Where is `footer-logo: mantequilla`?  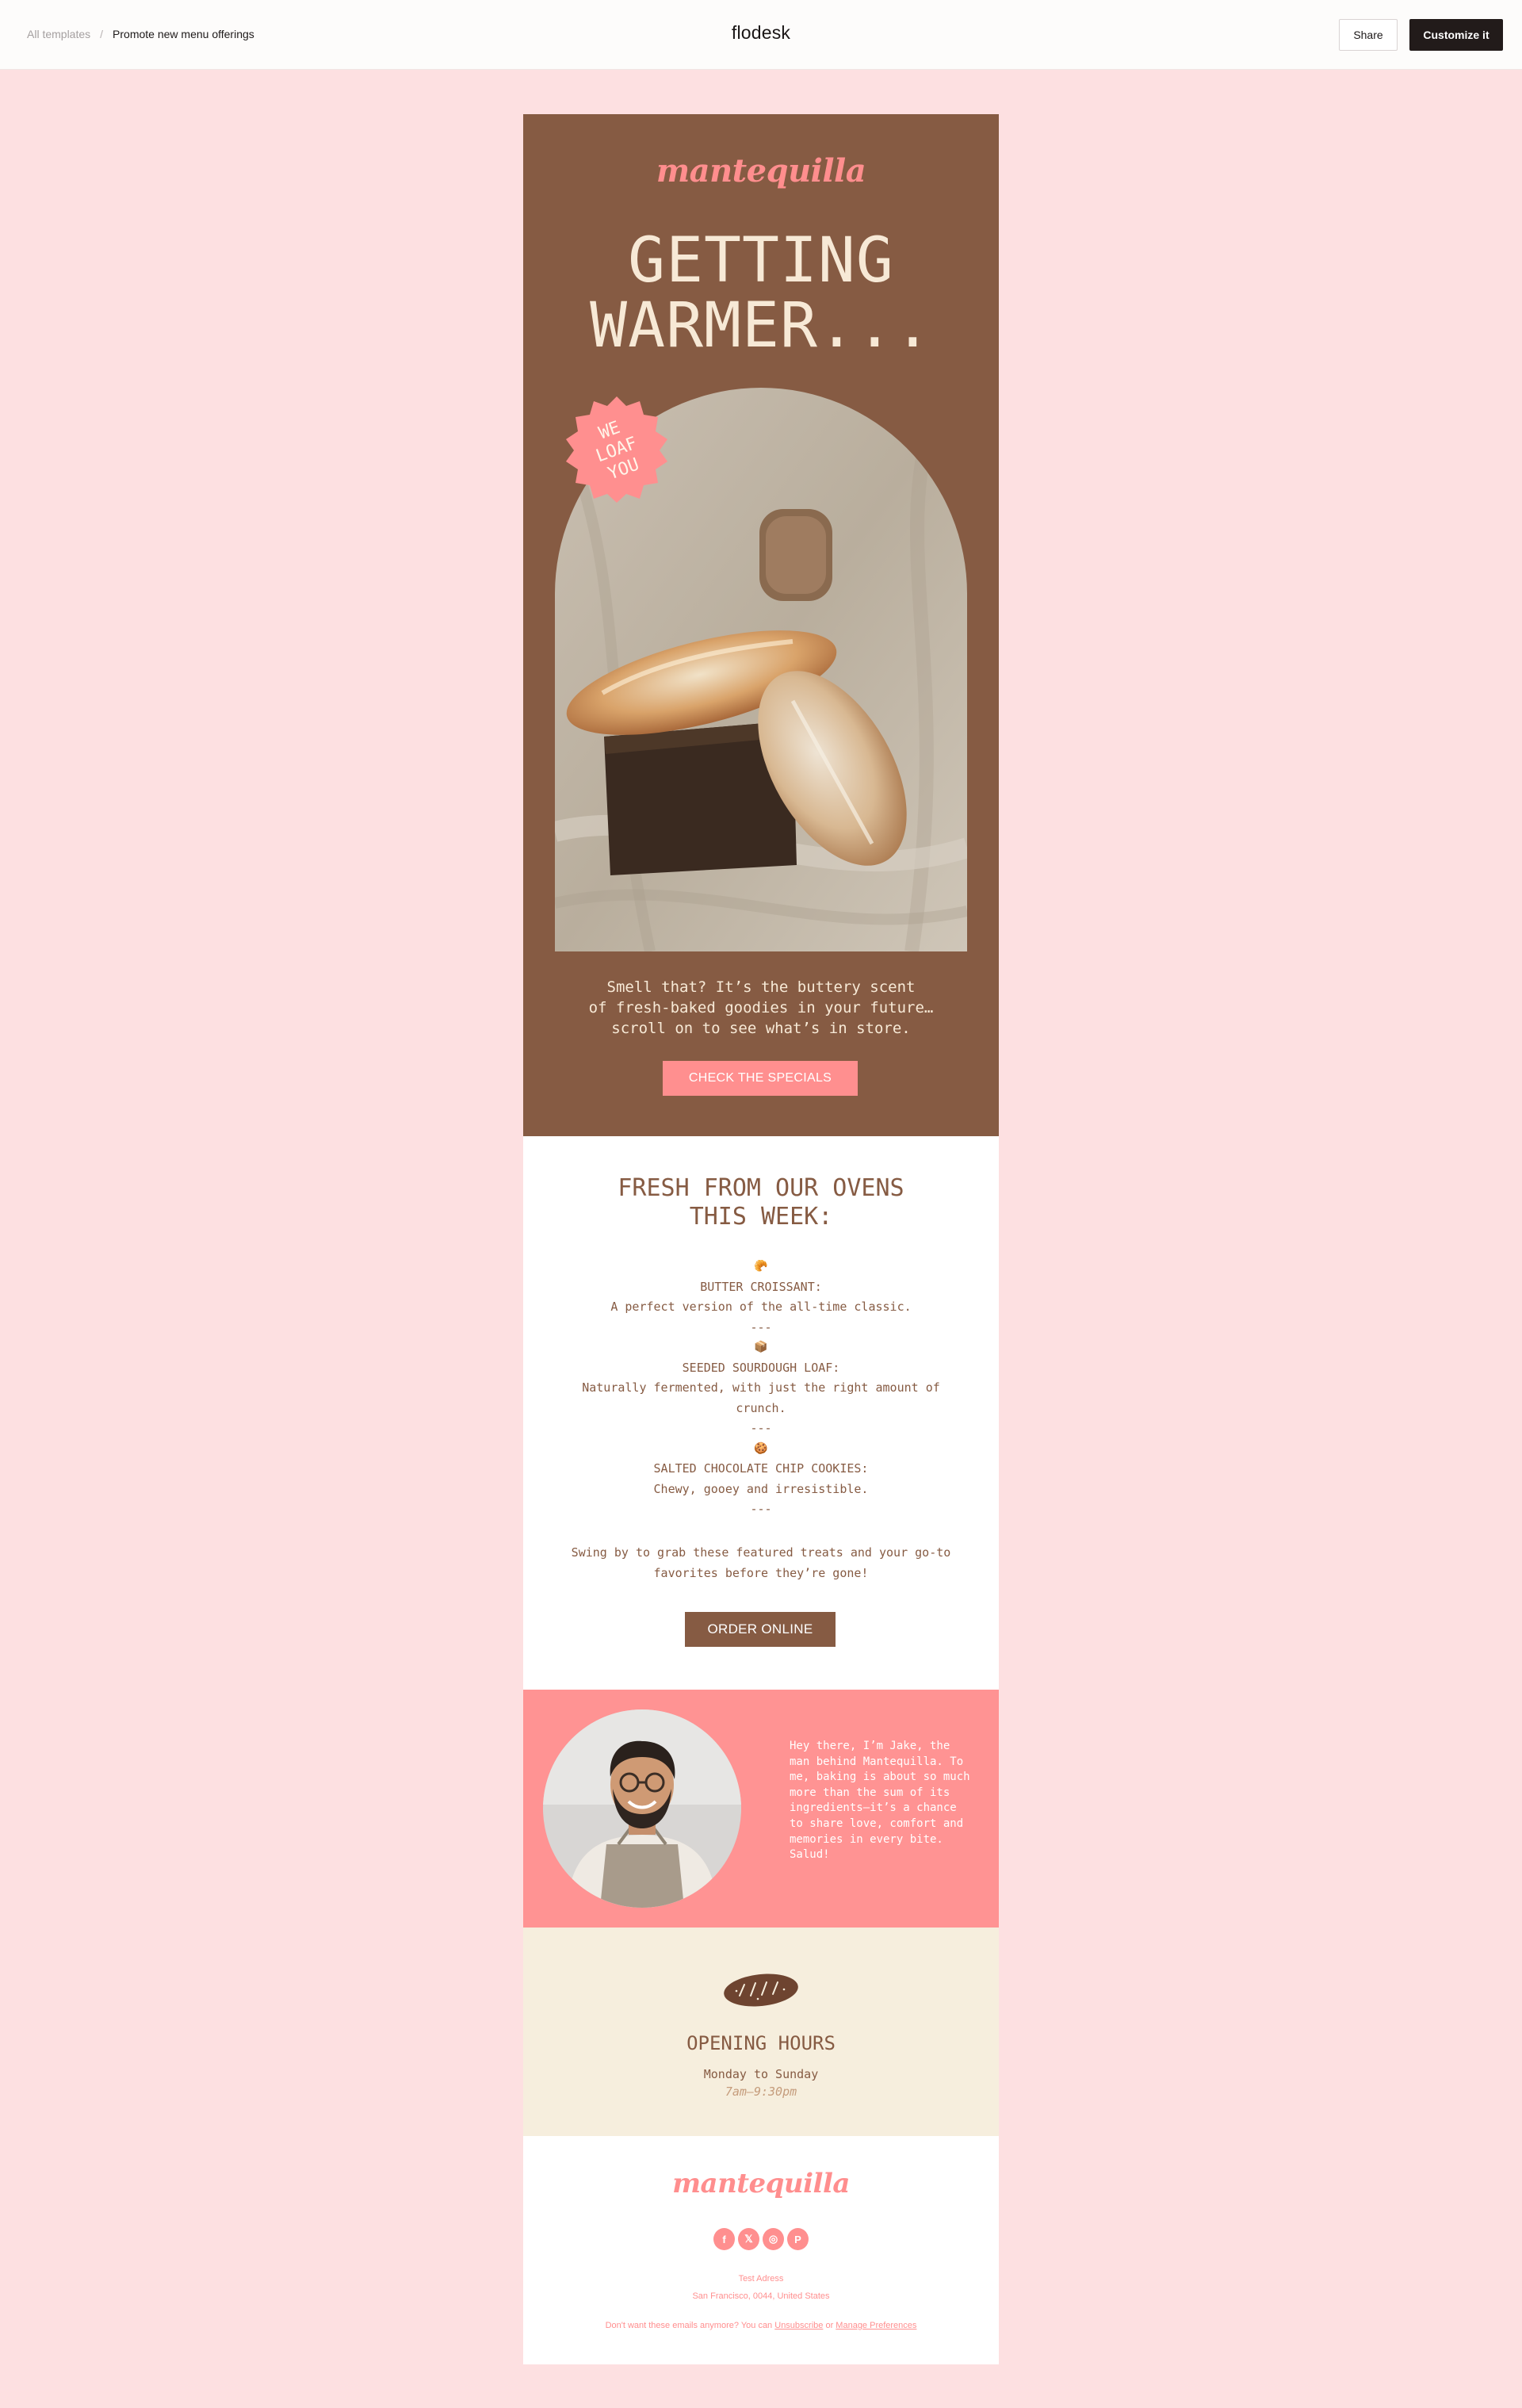 footer-logo: mantequilla is located at coordinates (761, 2183).